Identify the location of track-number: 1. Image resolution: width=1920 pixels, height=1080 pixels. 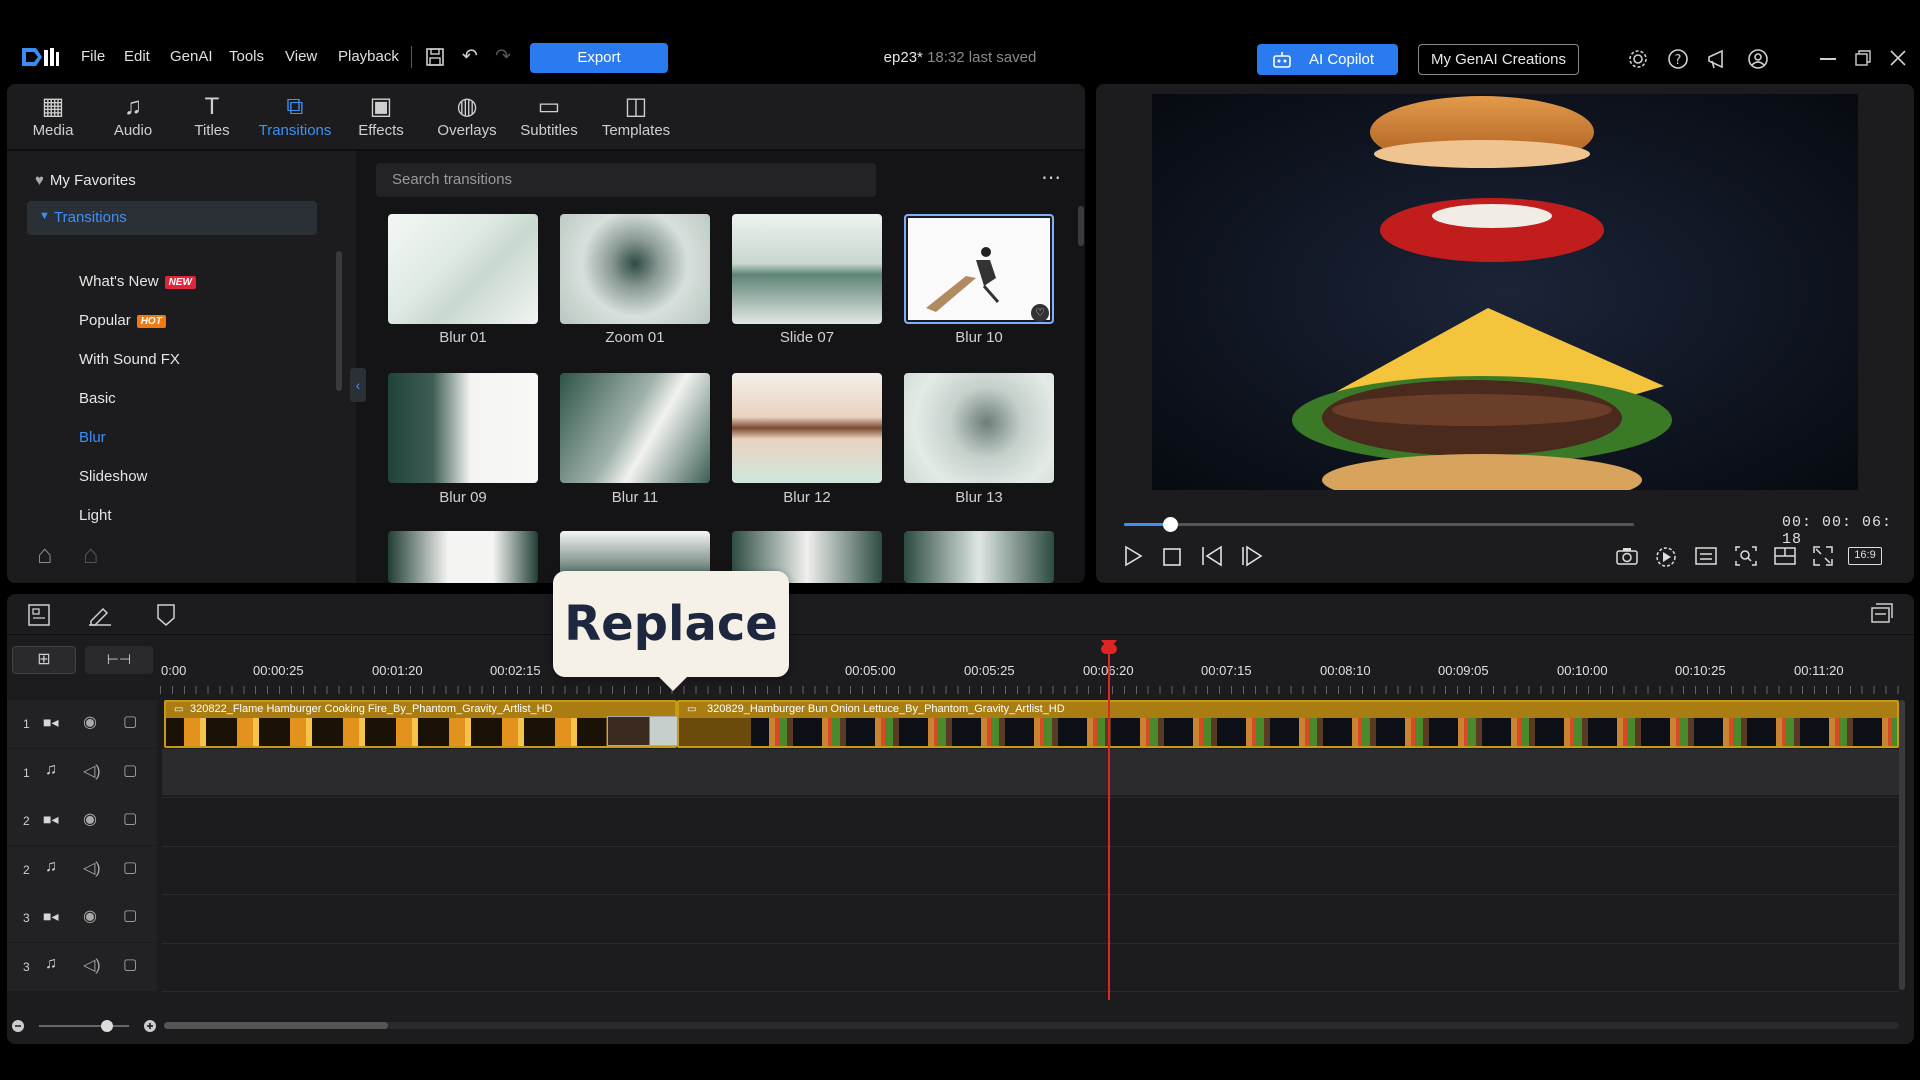
(26, 724).